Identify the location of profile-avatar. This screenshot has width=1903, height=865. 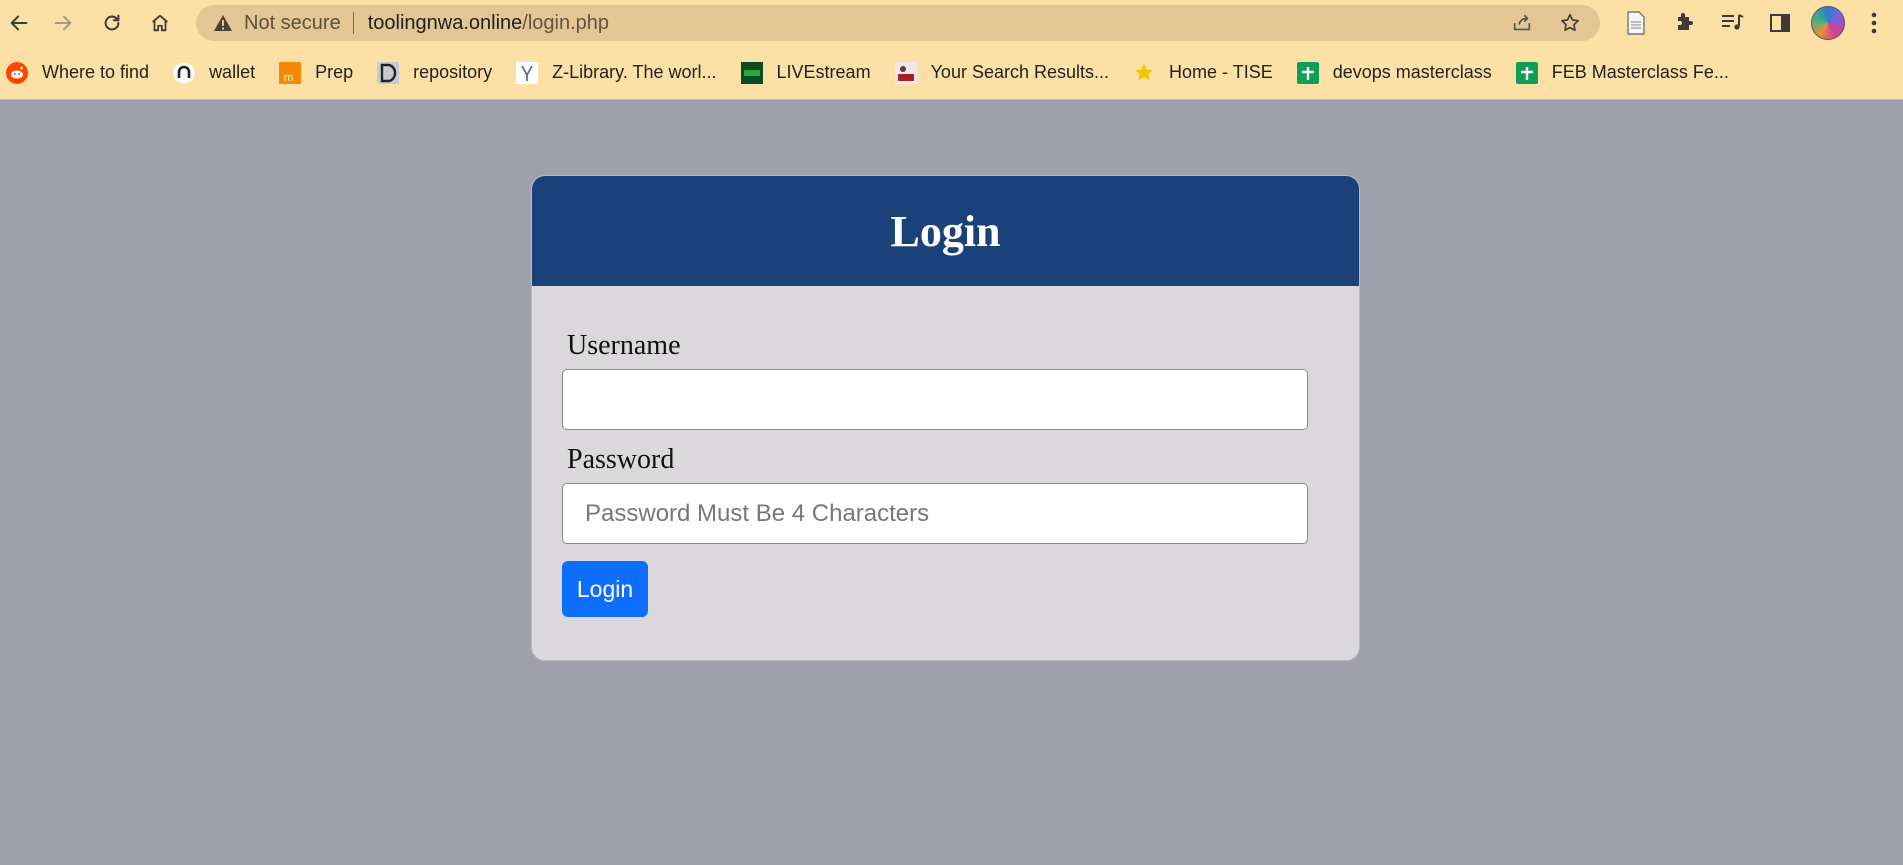
(1828, 23).